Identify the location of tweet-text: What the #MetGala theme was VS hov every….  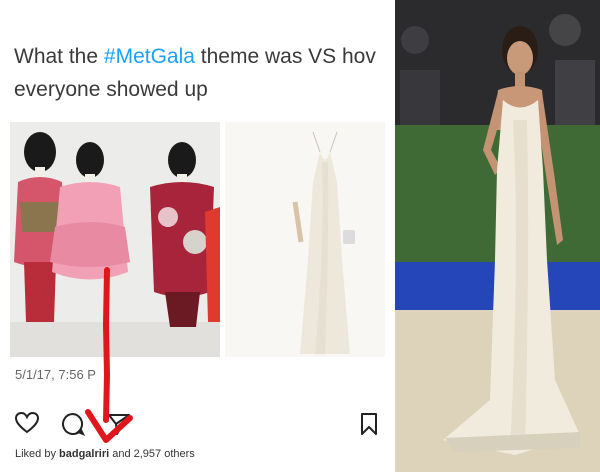
(209, 73).